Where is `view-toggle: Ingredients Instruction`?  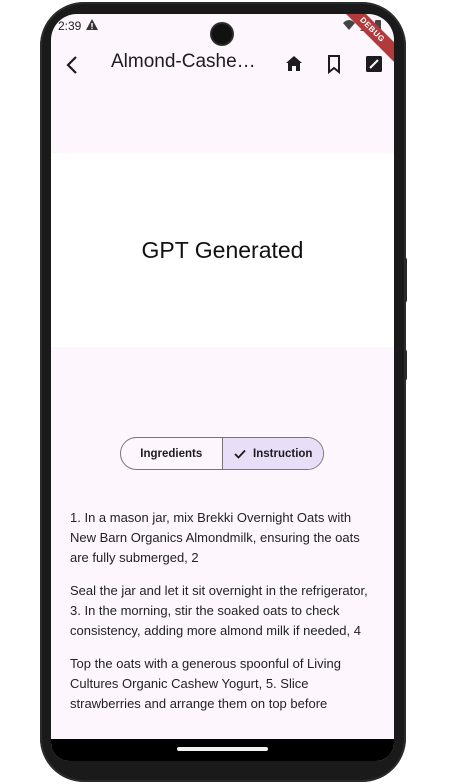 view-toggle: Ingredients Instruction is located at coordinates (222, 453).